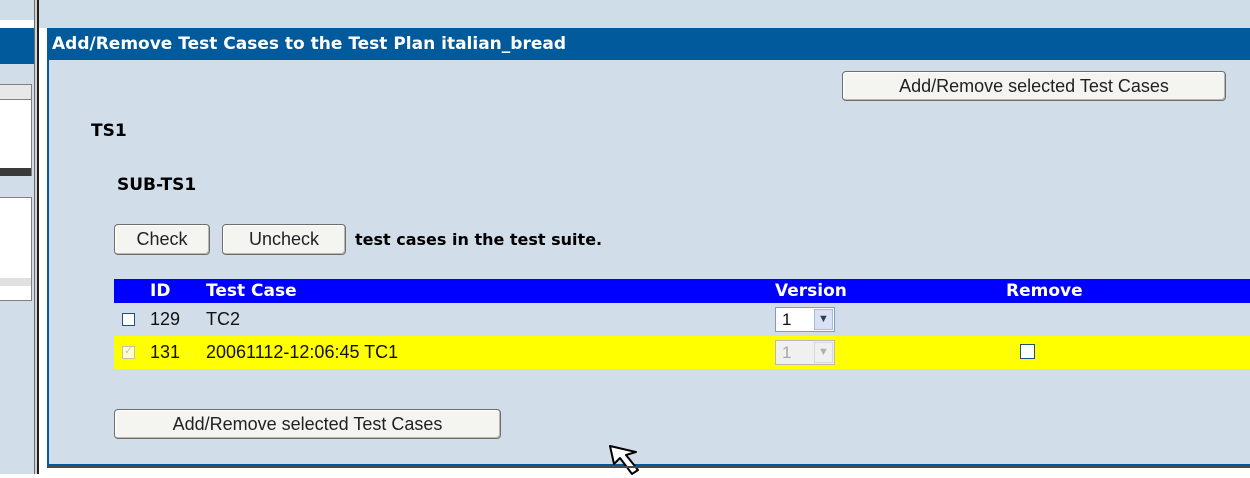 The width and height of the screenshot is (1250, 478). I want to click on header-test-case: Test Case, so click(251, 291).